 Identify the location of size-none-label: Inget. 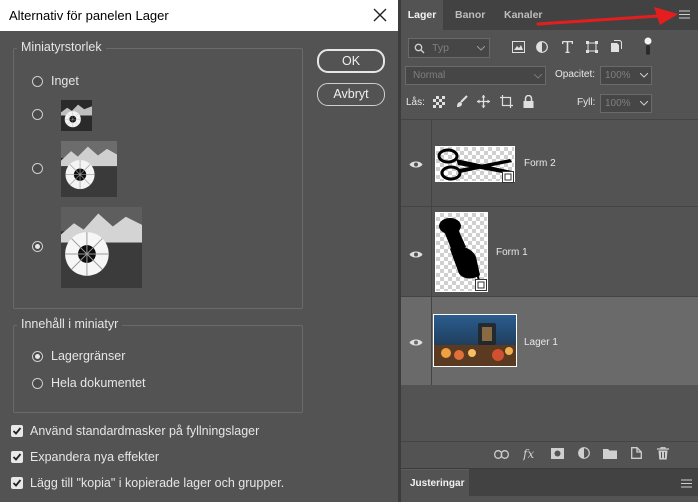
(65, 81).